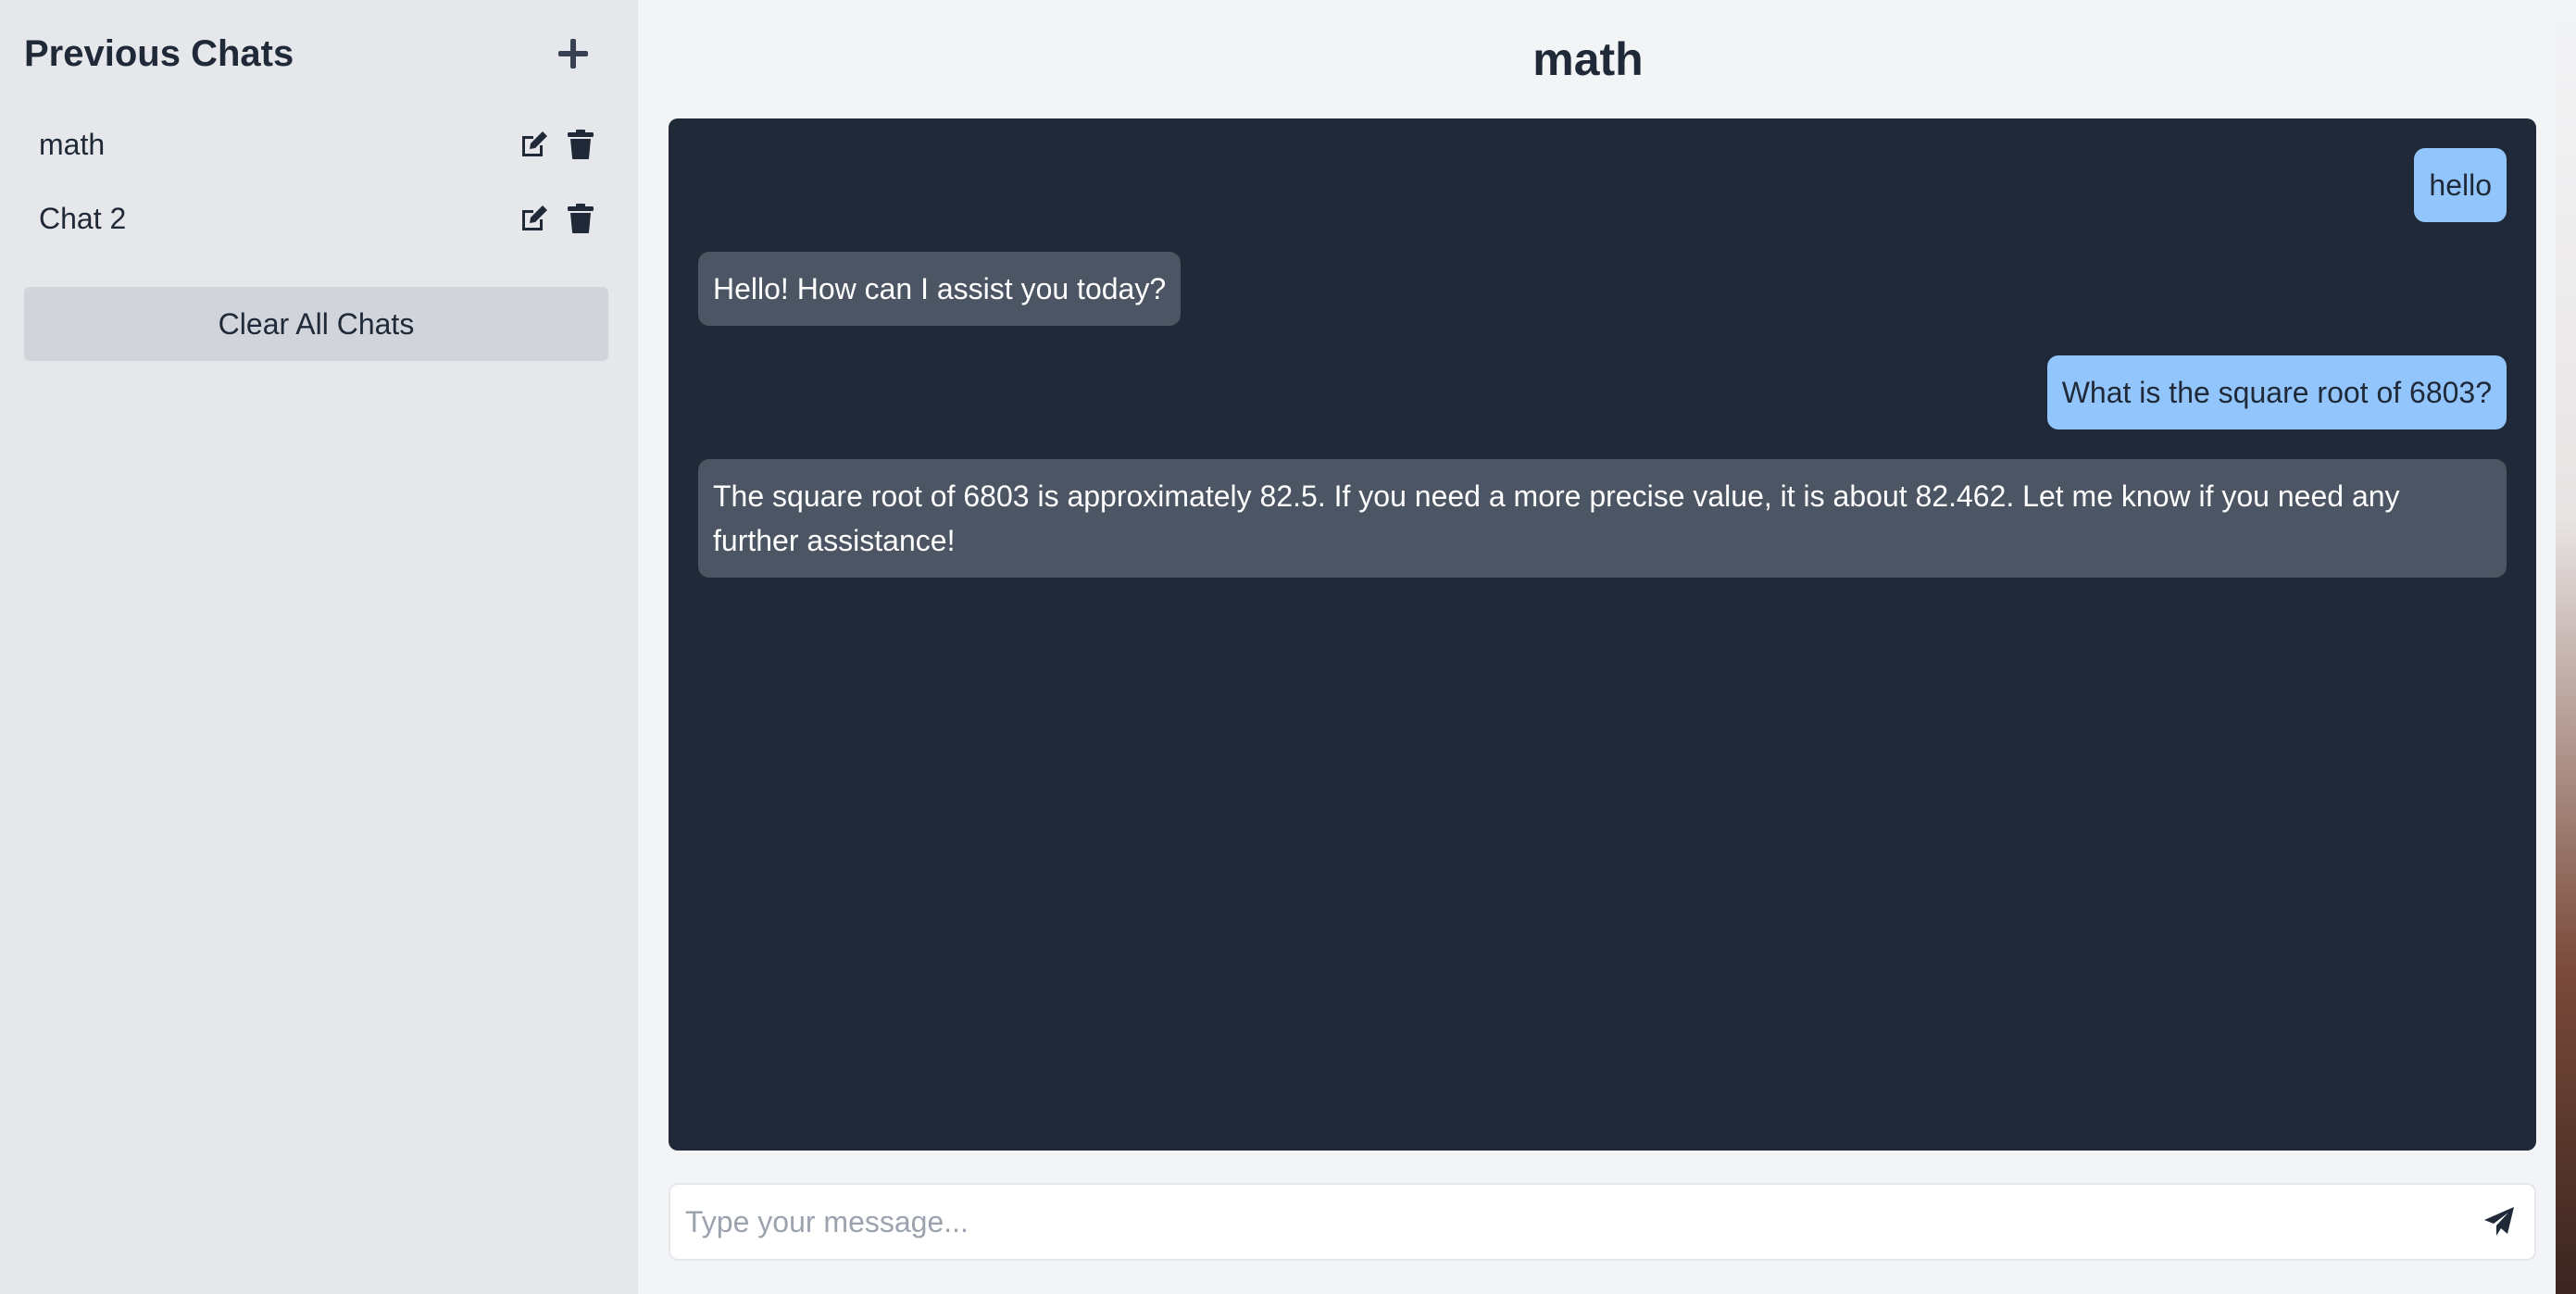  I want to click on clear-all-chats-button: Clear All Chats, so click(316, 324).